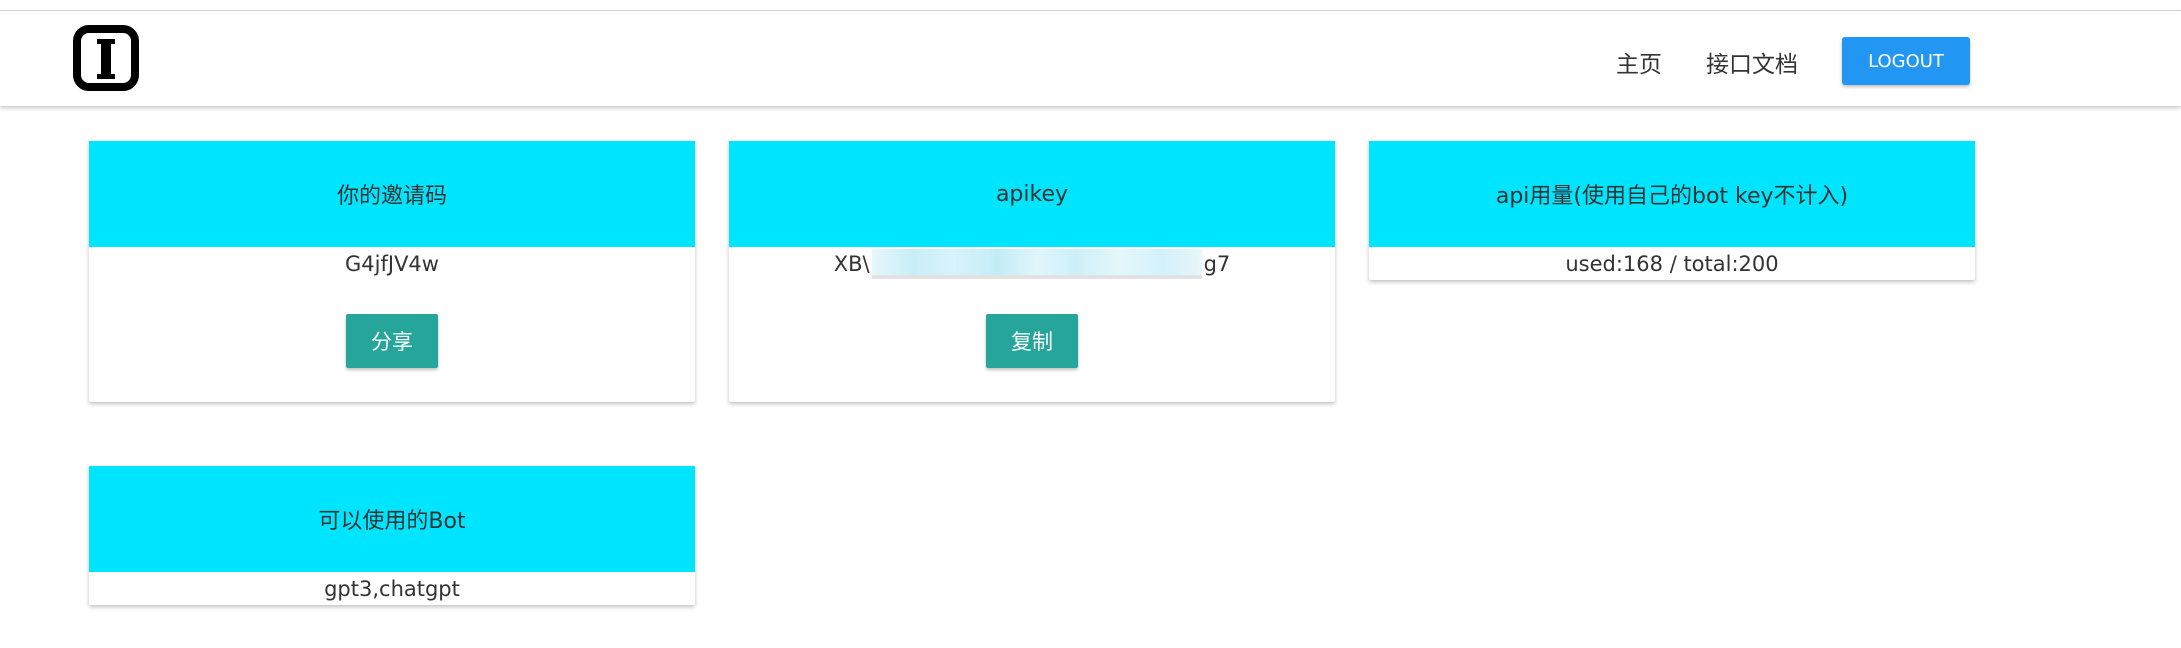 The image size is (2181, 648). I want to click on api-usage-card-title: api用量(使用自己的bot key不计入), so click(1672, 194).